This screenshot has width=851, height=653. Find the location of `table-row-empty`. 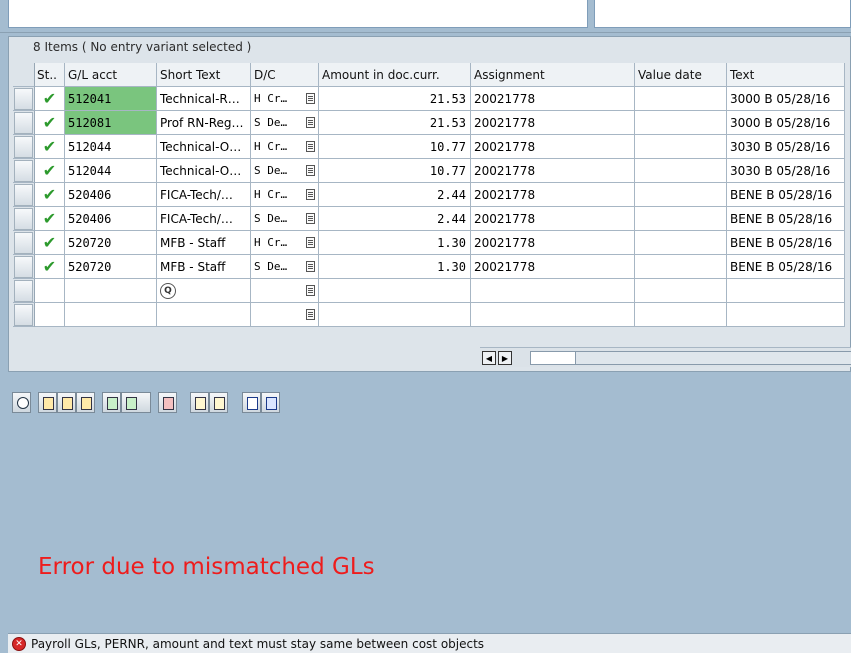

table-row-empty is located at coordinates (429, 315).